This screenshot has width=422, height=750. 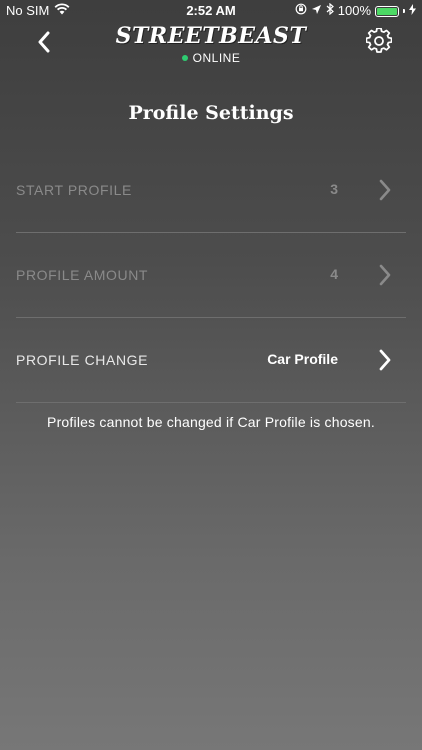 I want to click on bluetooth-icon, so click(x=330, y=11).